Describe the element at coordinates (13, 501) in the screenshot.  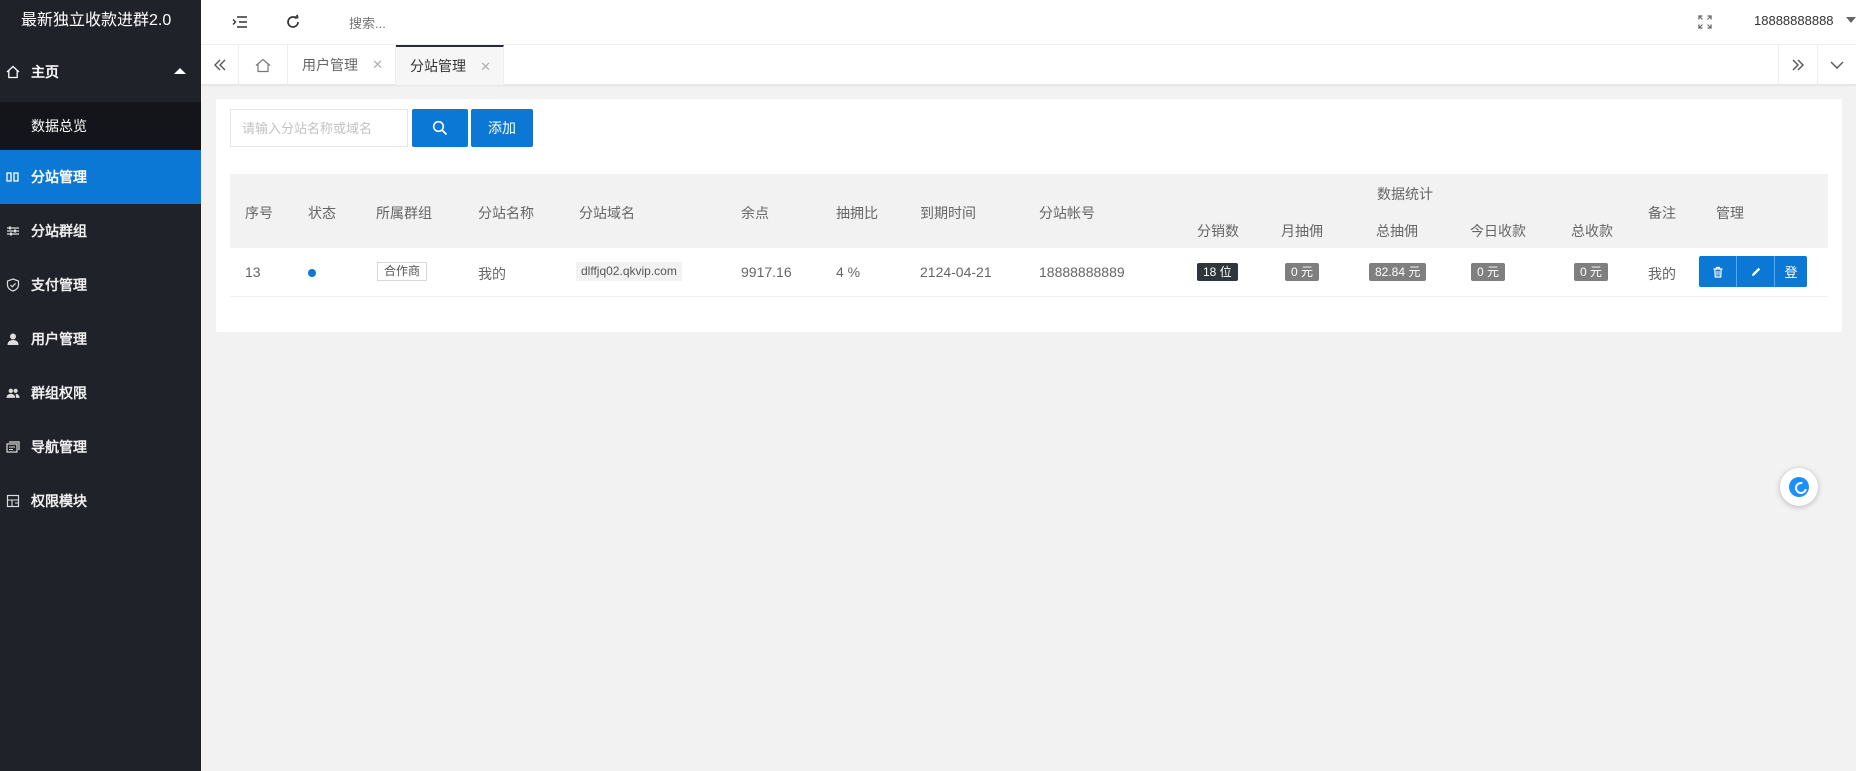
I see `module-icon` at that location.